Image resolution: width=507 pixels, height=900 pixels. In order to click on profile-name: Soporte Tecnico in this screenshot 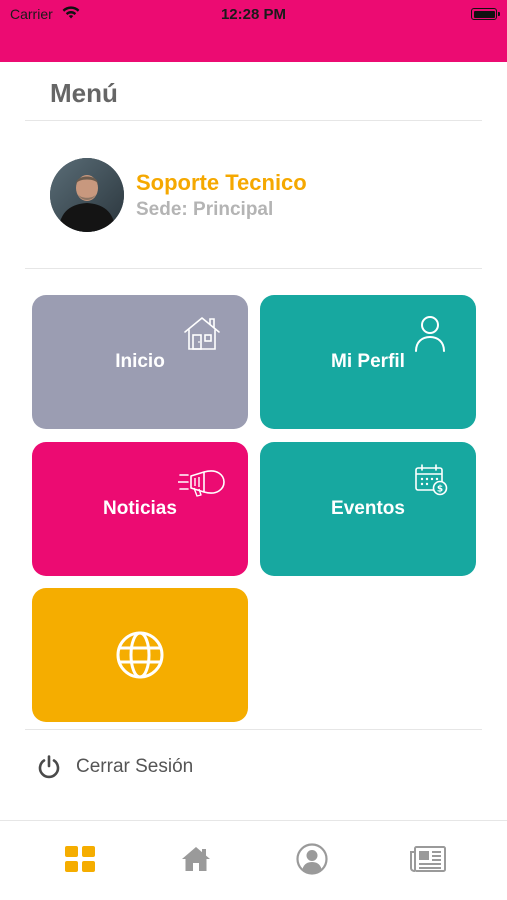, I will do `click(221, 182)`.